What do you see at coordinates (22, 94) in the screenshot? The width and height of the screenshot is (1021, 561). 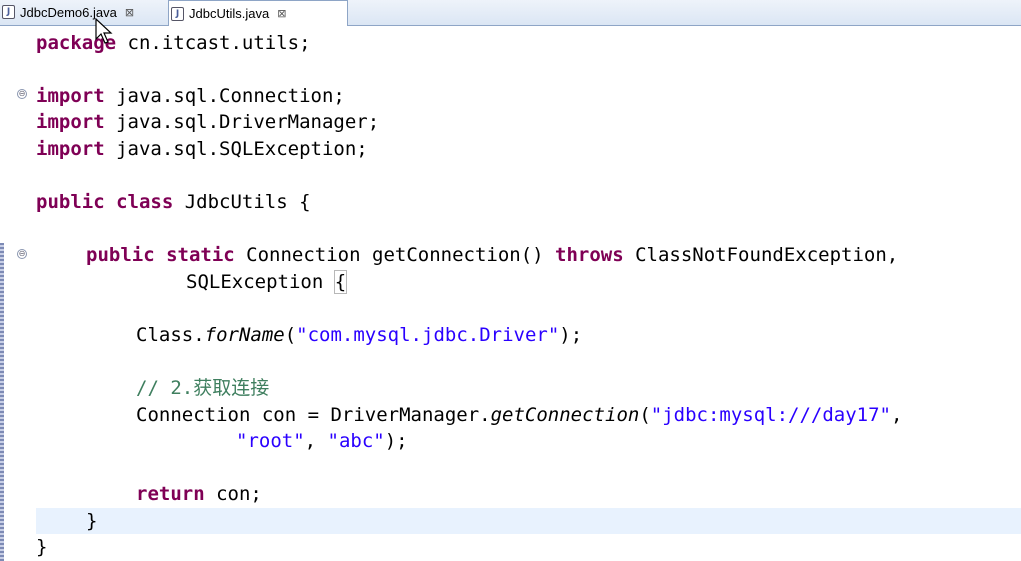 I see `fold-imports-icon: ⊖` at bounding box center [22, 94].